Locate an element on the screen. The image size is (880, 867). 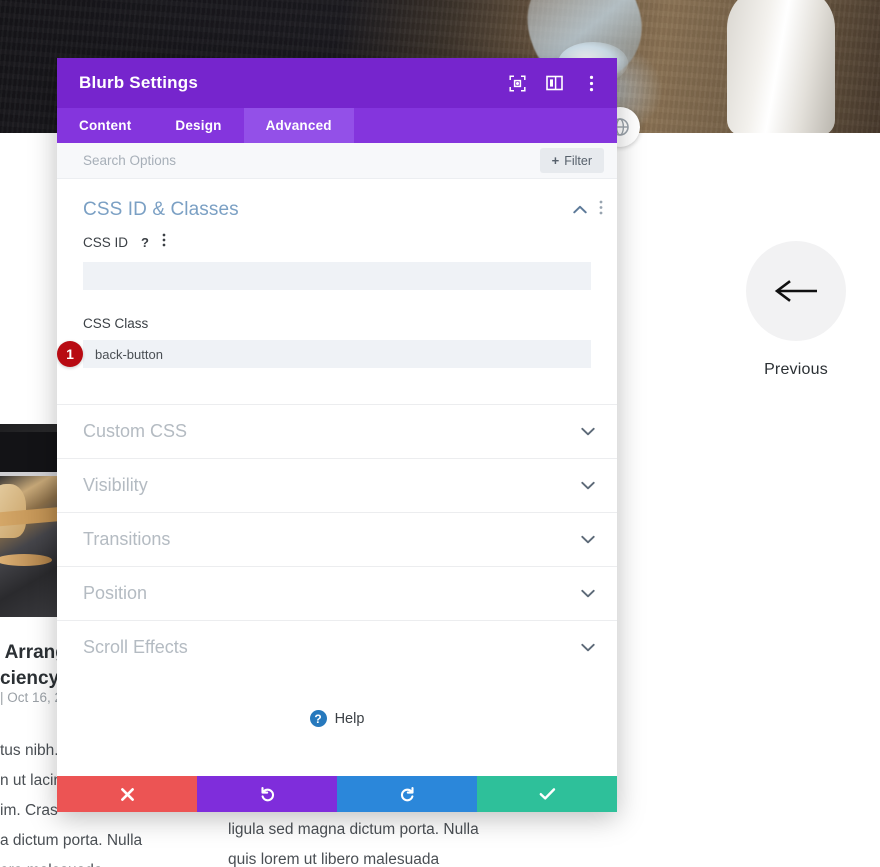
css-id-input is located at coordinates (337, 276).